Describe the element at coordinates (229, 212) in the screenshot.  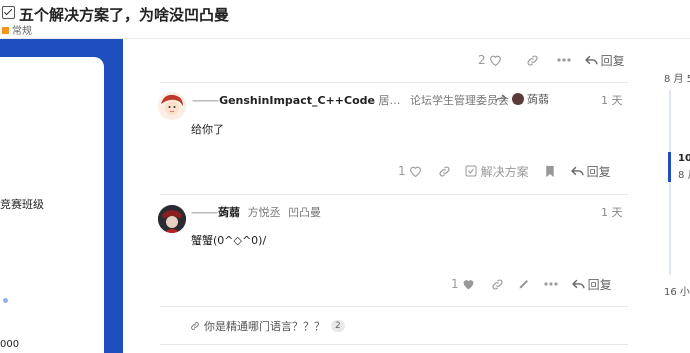
I see `post2-username: 蒟蒻` at that location.